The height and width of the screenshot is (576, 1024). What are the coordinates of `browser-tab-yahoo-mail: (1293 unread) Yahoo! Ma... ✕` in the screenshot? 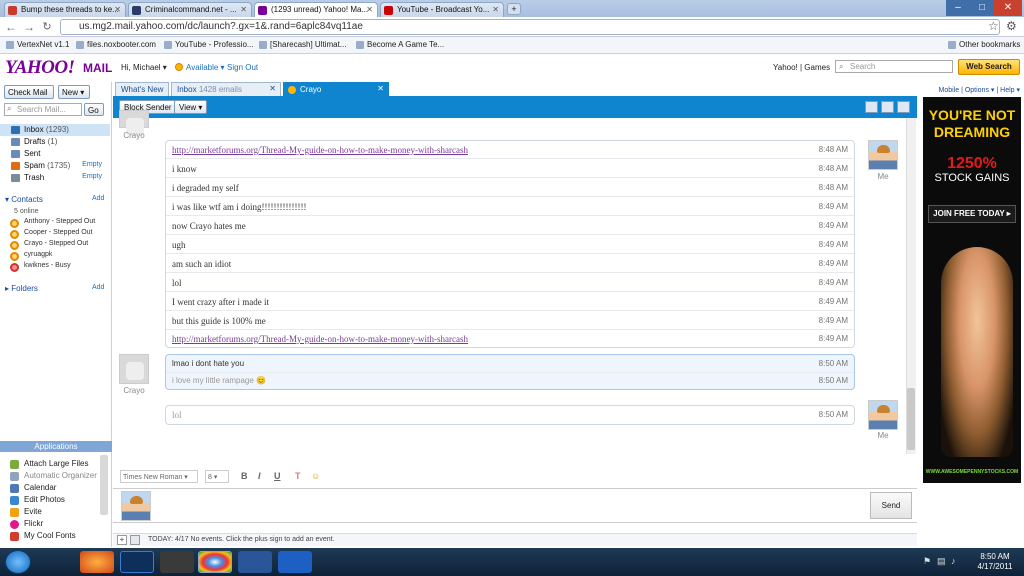 It's located at (316, 9).